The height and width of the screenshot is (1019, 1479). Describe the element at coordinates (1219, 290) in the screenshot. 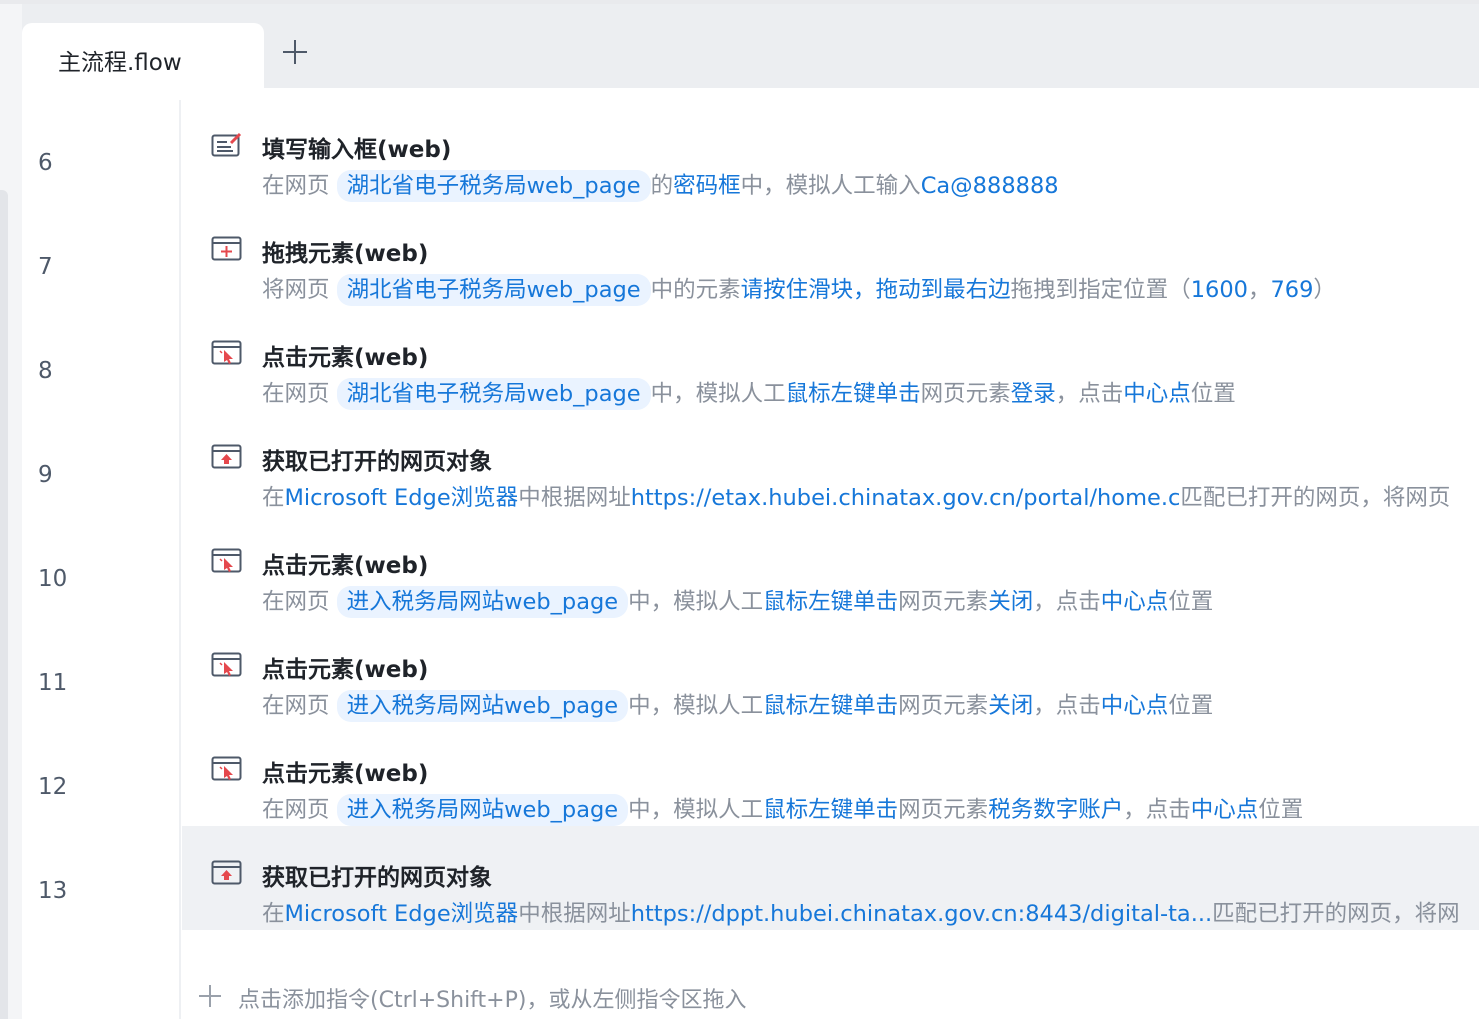

I see `param-value: 1600` at that location.